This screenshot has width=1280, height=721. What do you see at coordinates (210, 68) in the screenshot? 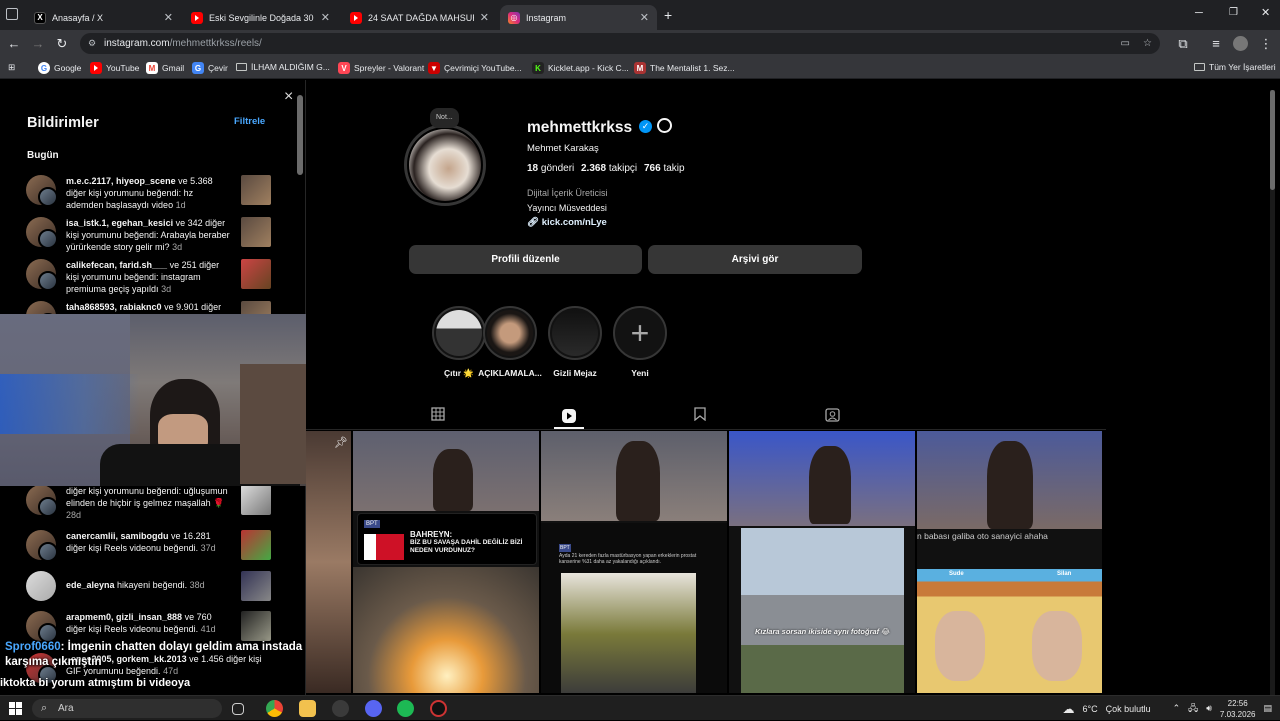
I see `bookmark-translate: G Çevir` at bounding box center [210, 68].